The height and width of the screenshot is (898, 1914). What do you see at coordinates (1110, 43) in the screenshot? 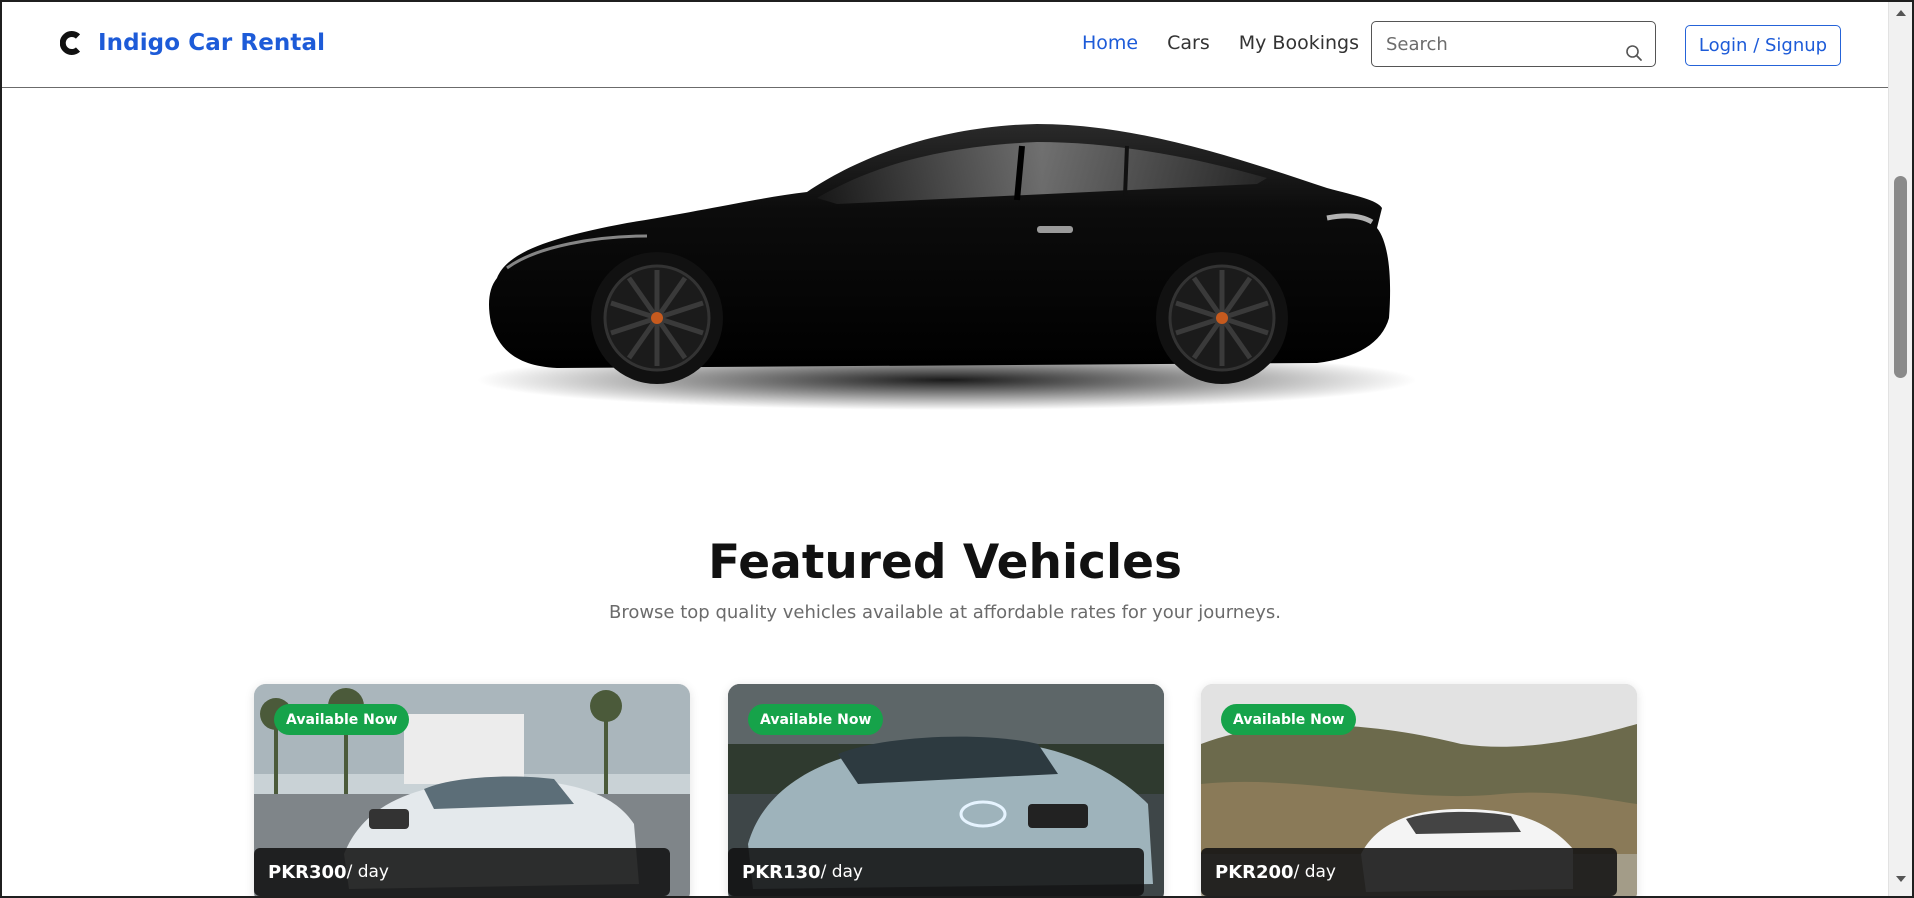
I see `nav-link-home: Home` at bounding box center [1110, 43].